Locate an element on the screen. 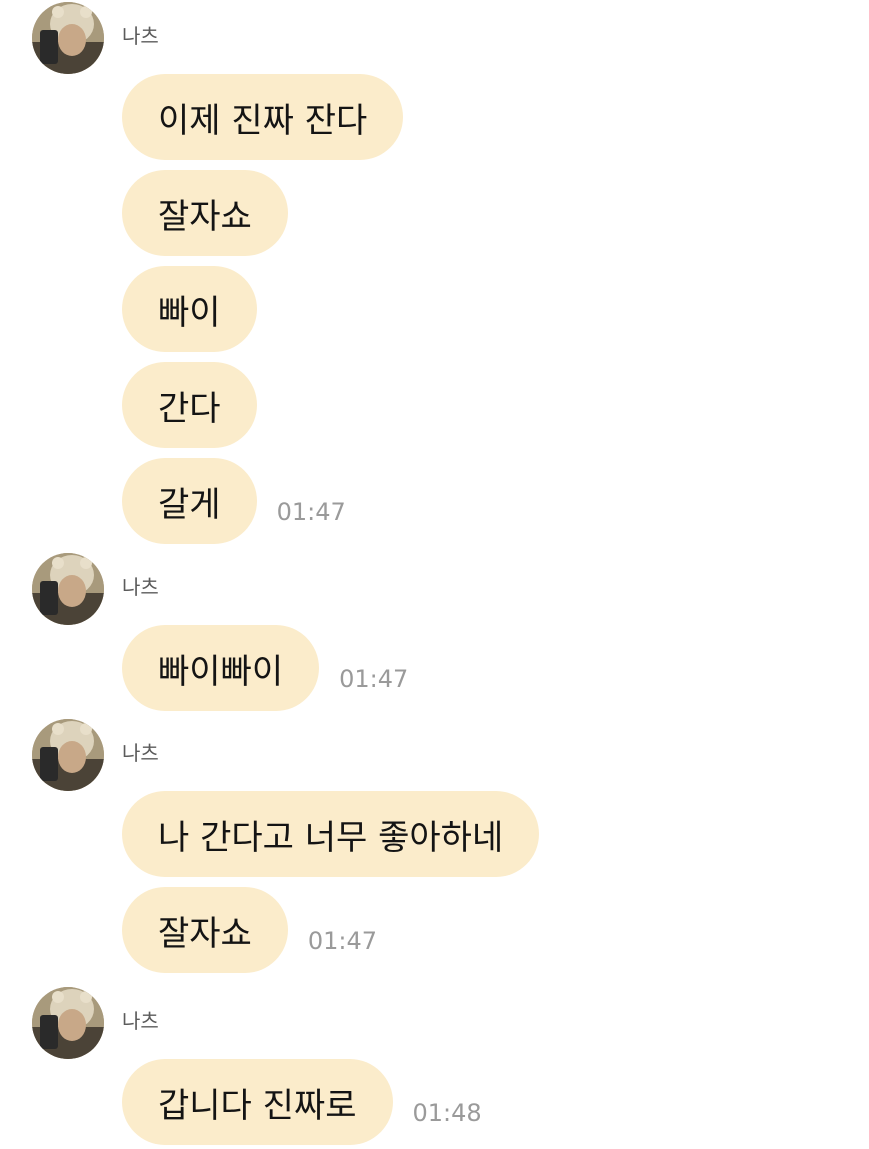 The image size is (869, 1149). message-row: 빠이 is located at coordinates (262, 309).